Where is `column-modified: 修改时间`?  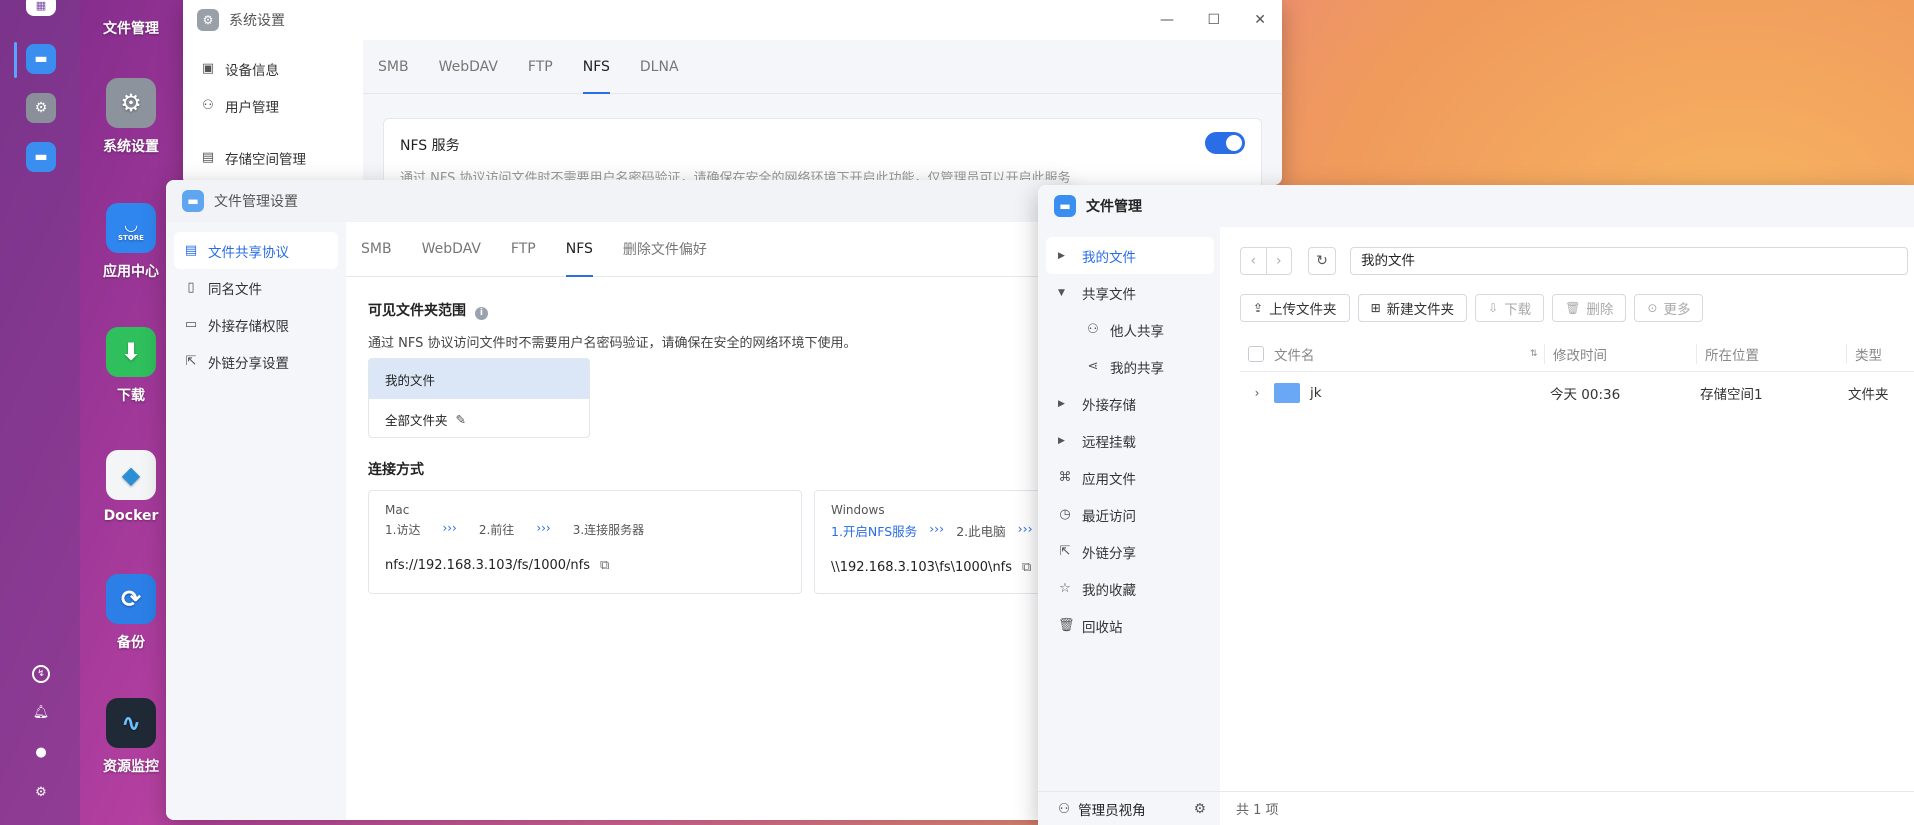
column-modified: 修改时间 is located at coordinates (1620, 353).